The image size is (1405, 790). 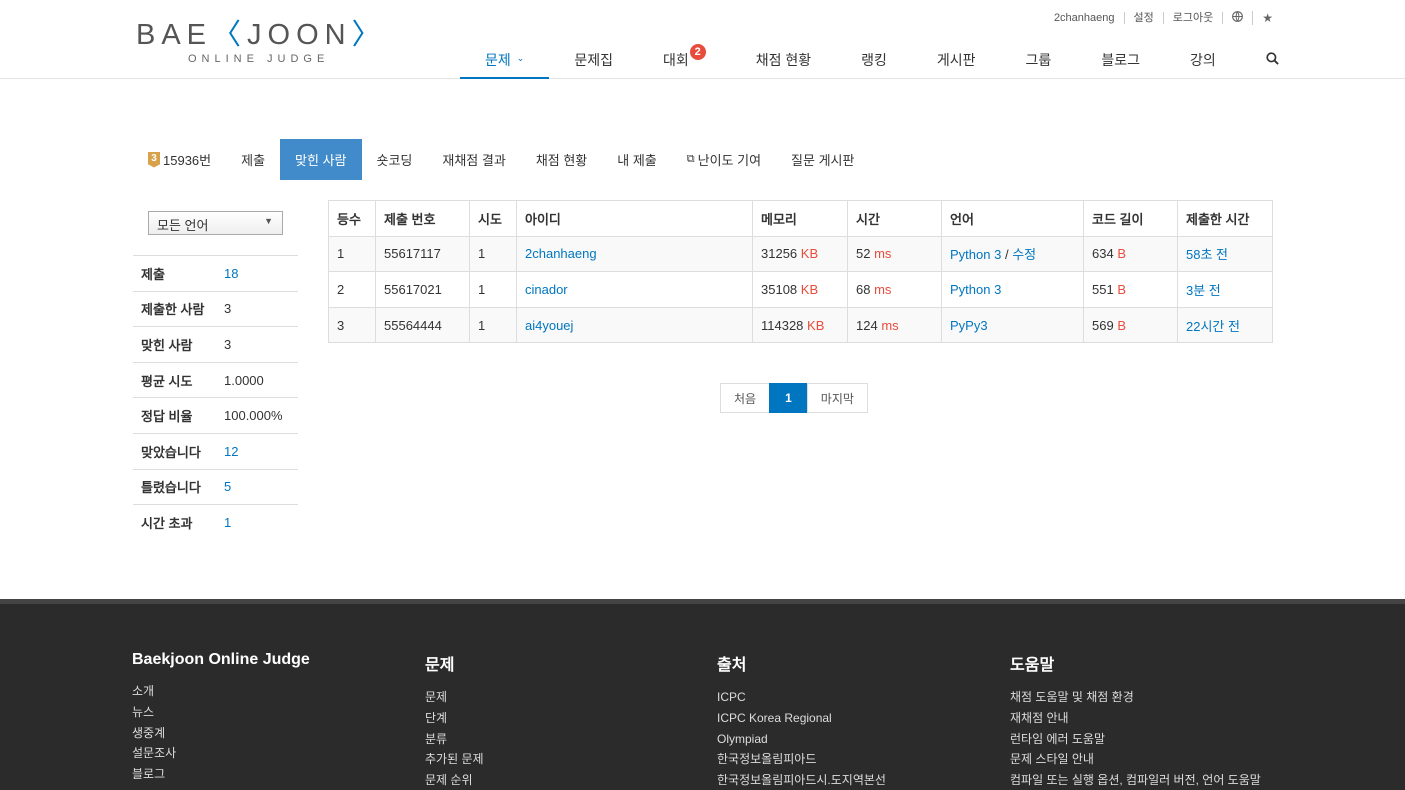 I want to click on stats-row: 정답 비율 100.000%, so click(x=215, y=415).